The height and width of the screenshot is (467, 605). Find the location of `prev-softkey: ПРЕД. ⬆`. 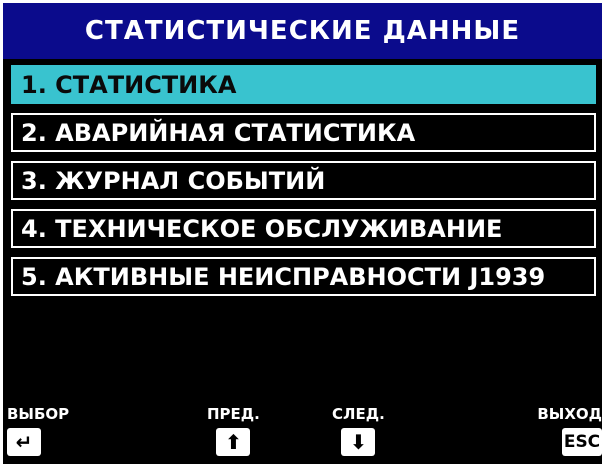

prev-softkey: ПРЕД. ⬆ is located at coordinates (233, 430).